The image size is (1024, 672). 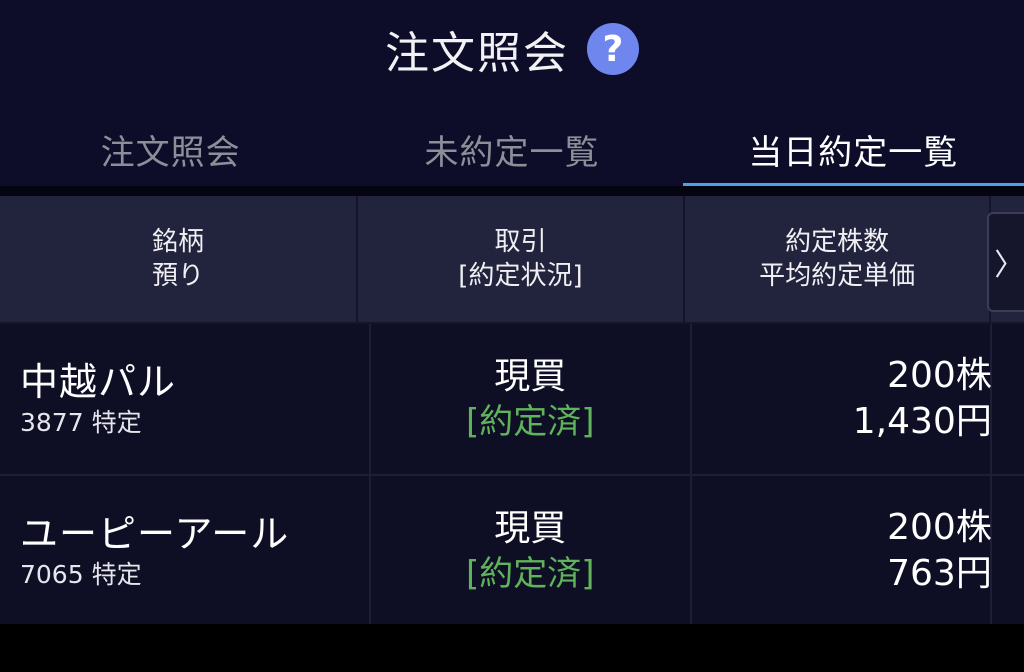 I want to click on empty-area, so click(x=512, y=648).